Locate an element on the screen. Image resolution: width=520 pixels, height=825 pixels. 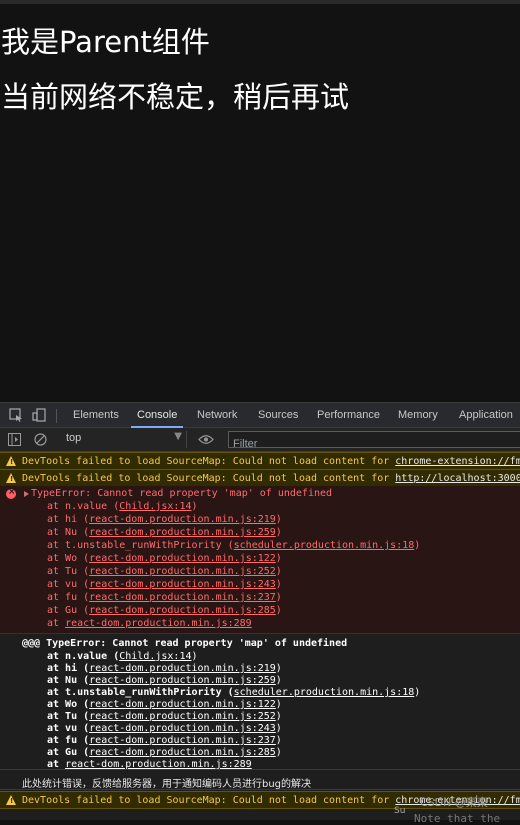
tab-elements: Elements is located at coordinates (96, 415).